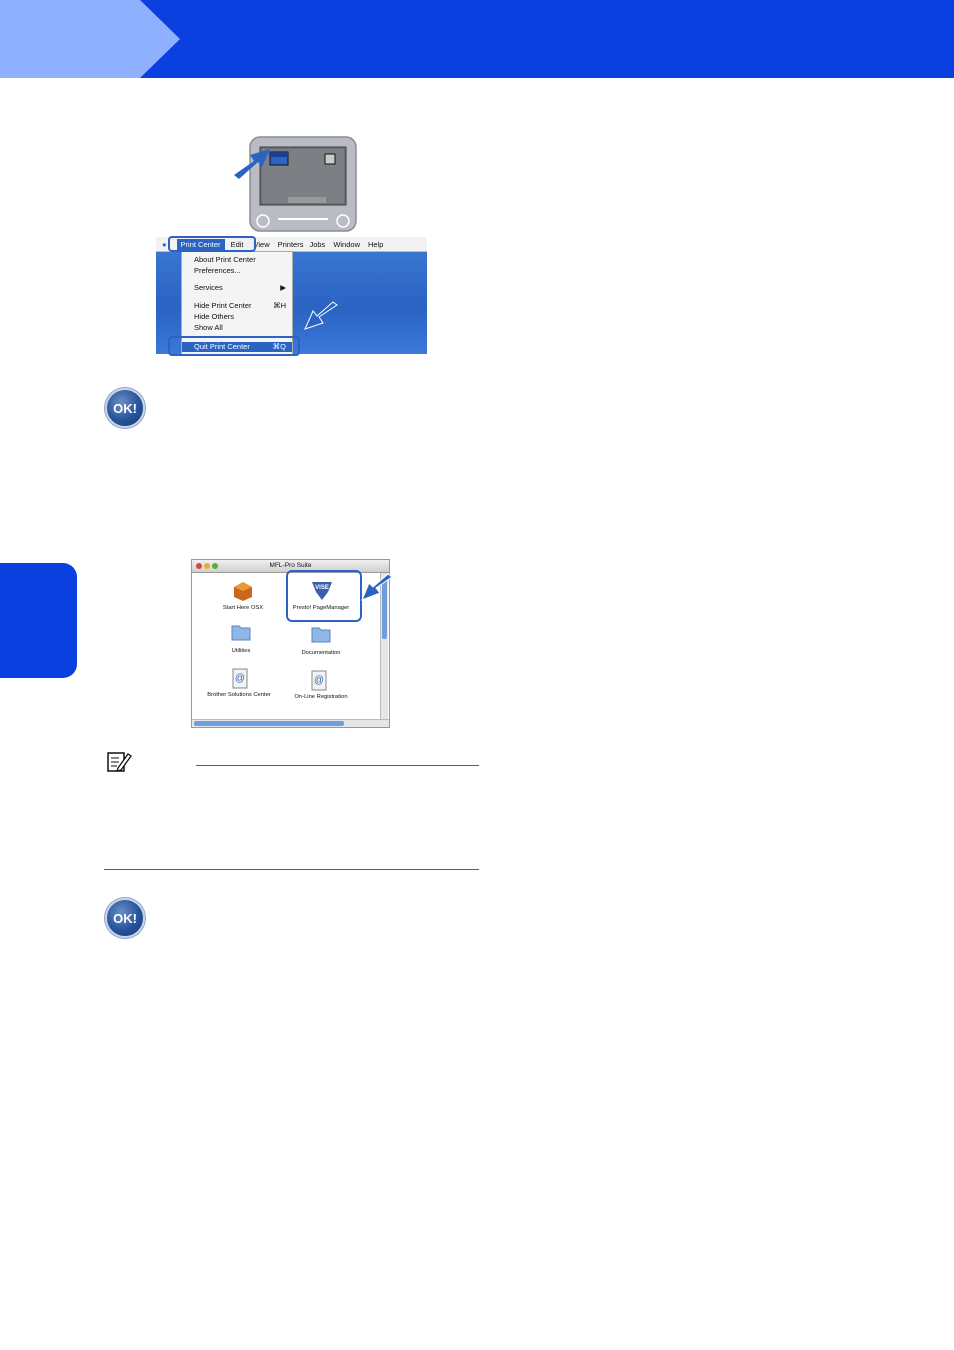 This screenshot has height=1350, width=954. I want to click on item-online-registration: On-Line Registration, so click(321, 697).